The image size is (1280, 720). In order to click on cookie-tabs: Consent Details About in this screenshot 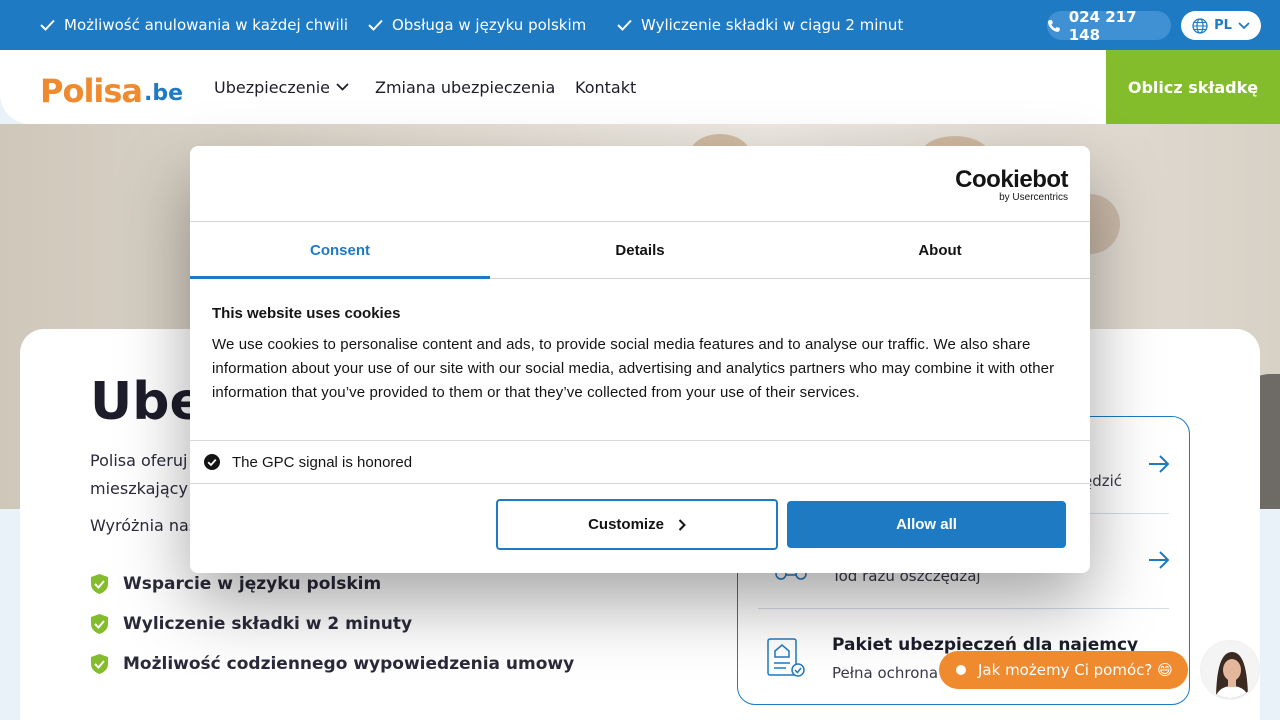, I will do `click(640, 250)`.